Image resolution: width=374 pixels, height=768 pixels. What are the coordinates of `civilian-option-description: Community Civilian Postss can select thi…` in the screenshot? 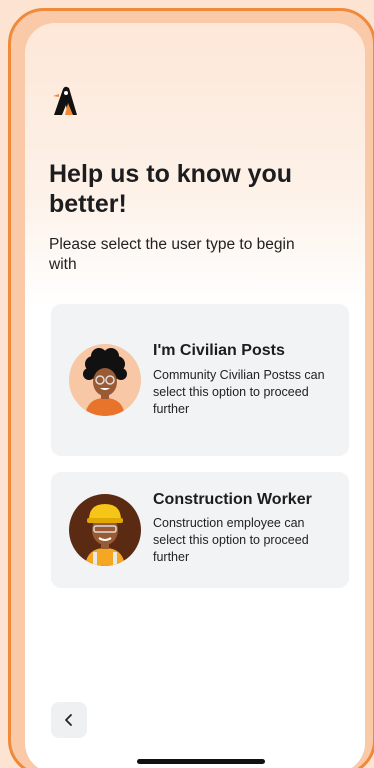 It's located at (239, 392).